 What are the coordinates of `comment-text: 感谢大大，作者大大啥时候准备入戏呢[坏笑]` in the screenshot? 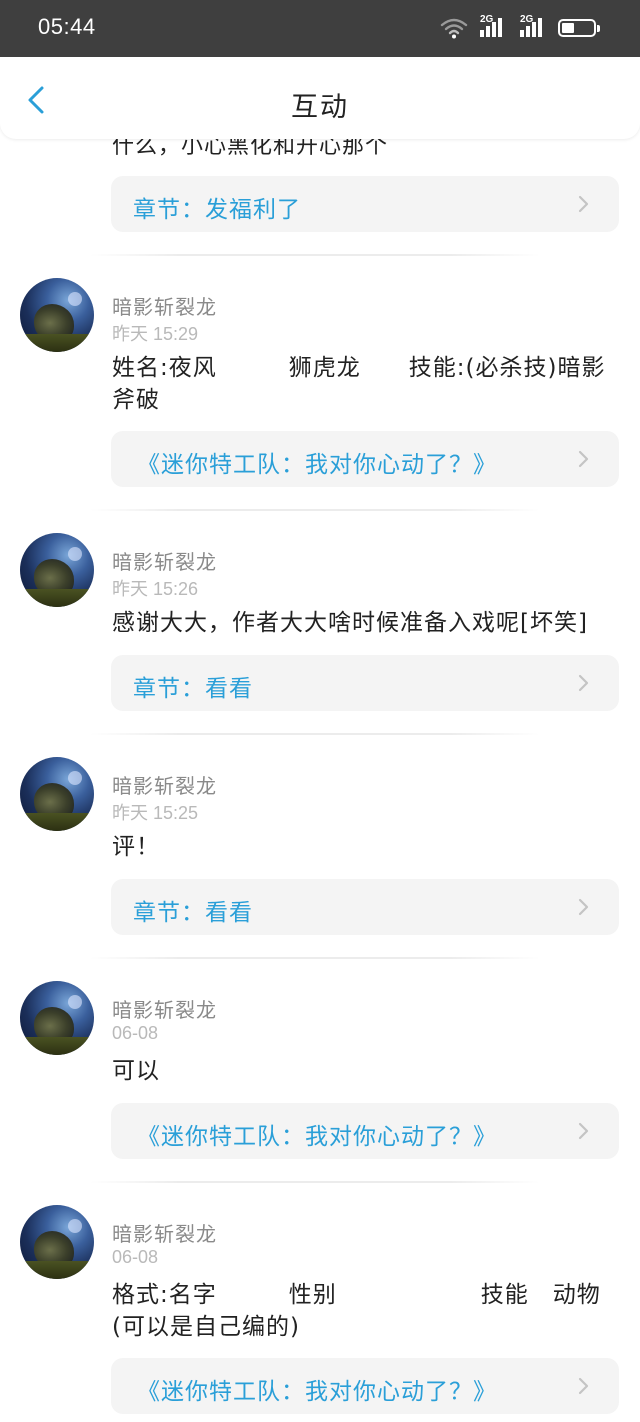 It's located at (350, 623).